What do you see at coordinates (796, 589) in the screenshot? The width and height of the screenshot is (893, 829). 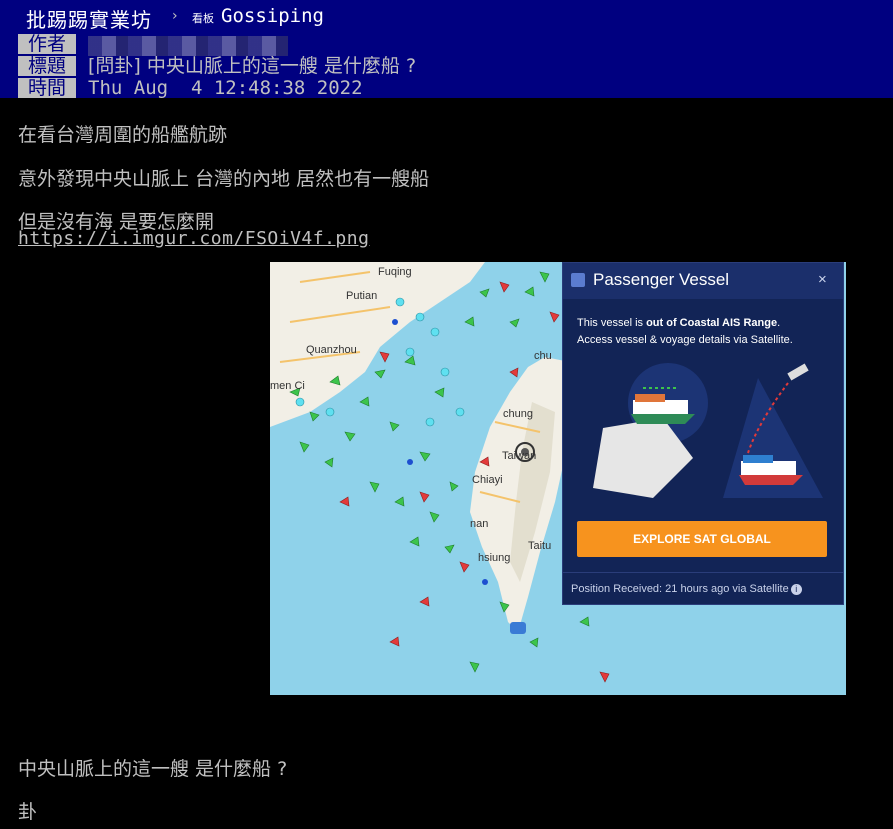 I see `info-icon: i` at bounding box center [796, 589].